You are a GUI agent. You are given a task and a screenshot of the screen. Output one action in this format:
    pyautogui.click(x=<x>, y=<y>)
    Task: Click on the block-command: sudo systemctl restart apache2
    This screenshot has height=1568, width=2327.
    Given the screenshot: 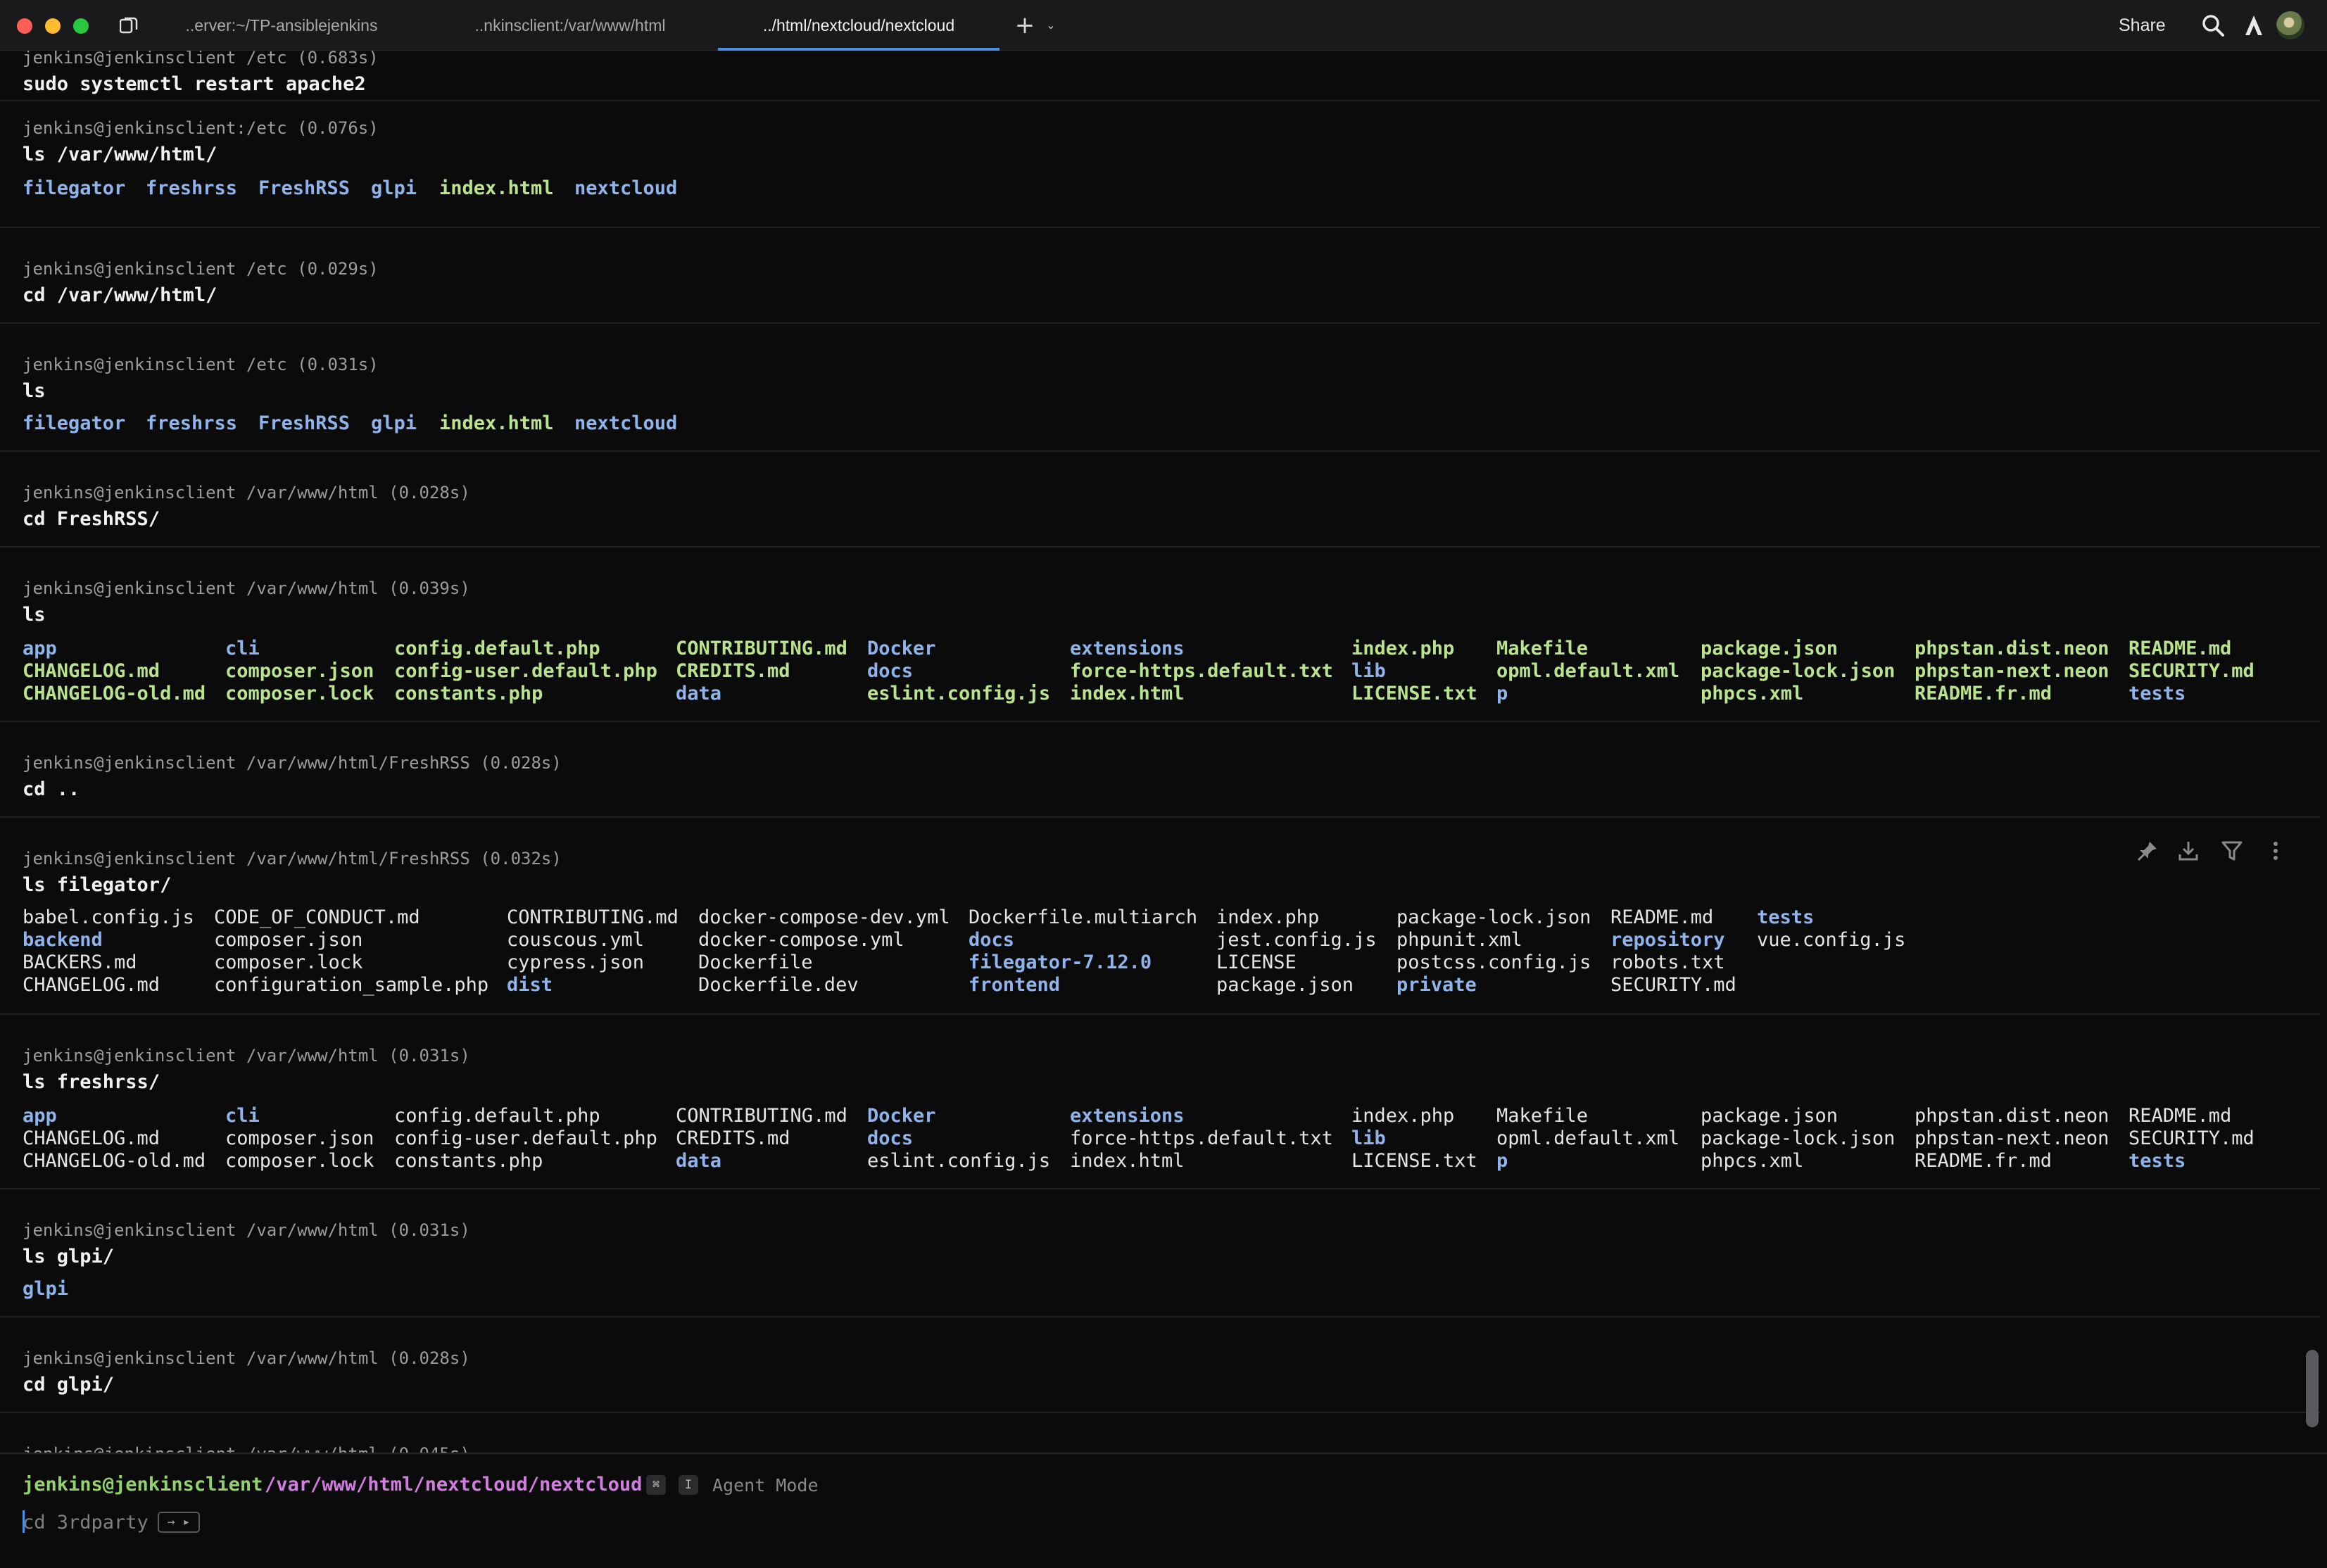 What is the action you would take?
    pyautogui.click(x=194, y=84)
    